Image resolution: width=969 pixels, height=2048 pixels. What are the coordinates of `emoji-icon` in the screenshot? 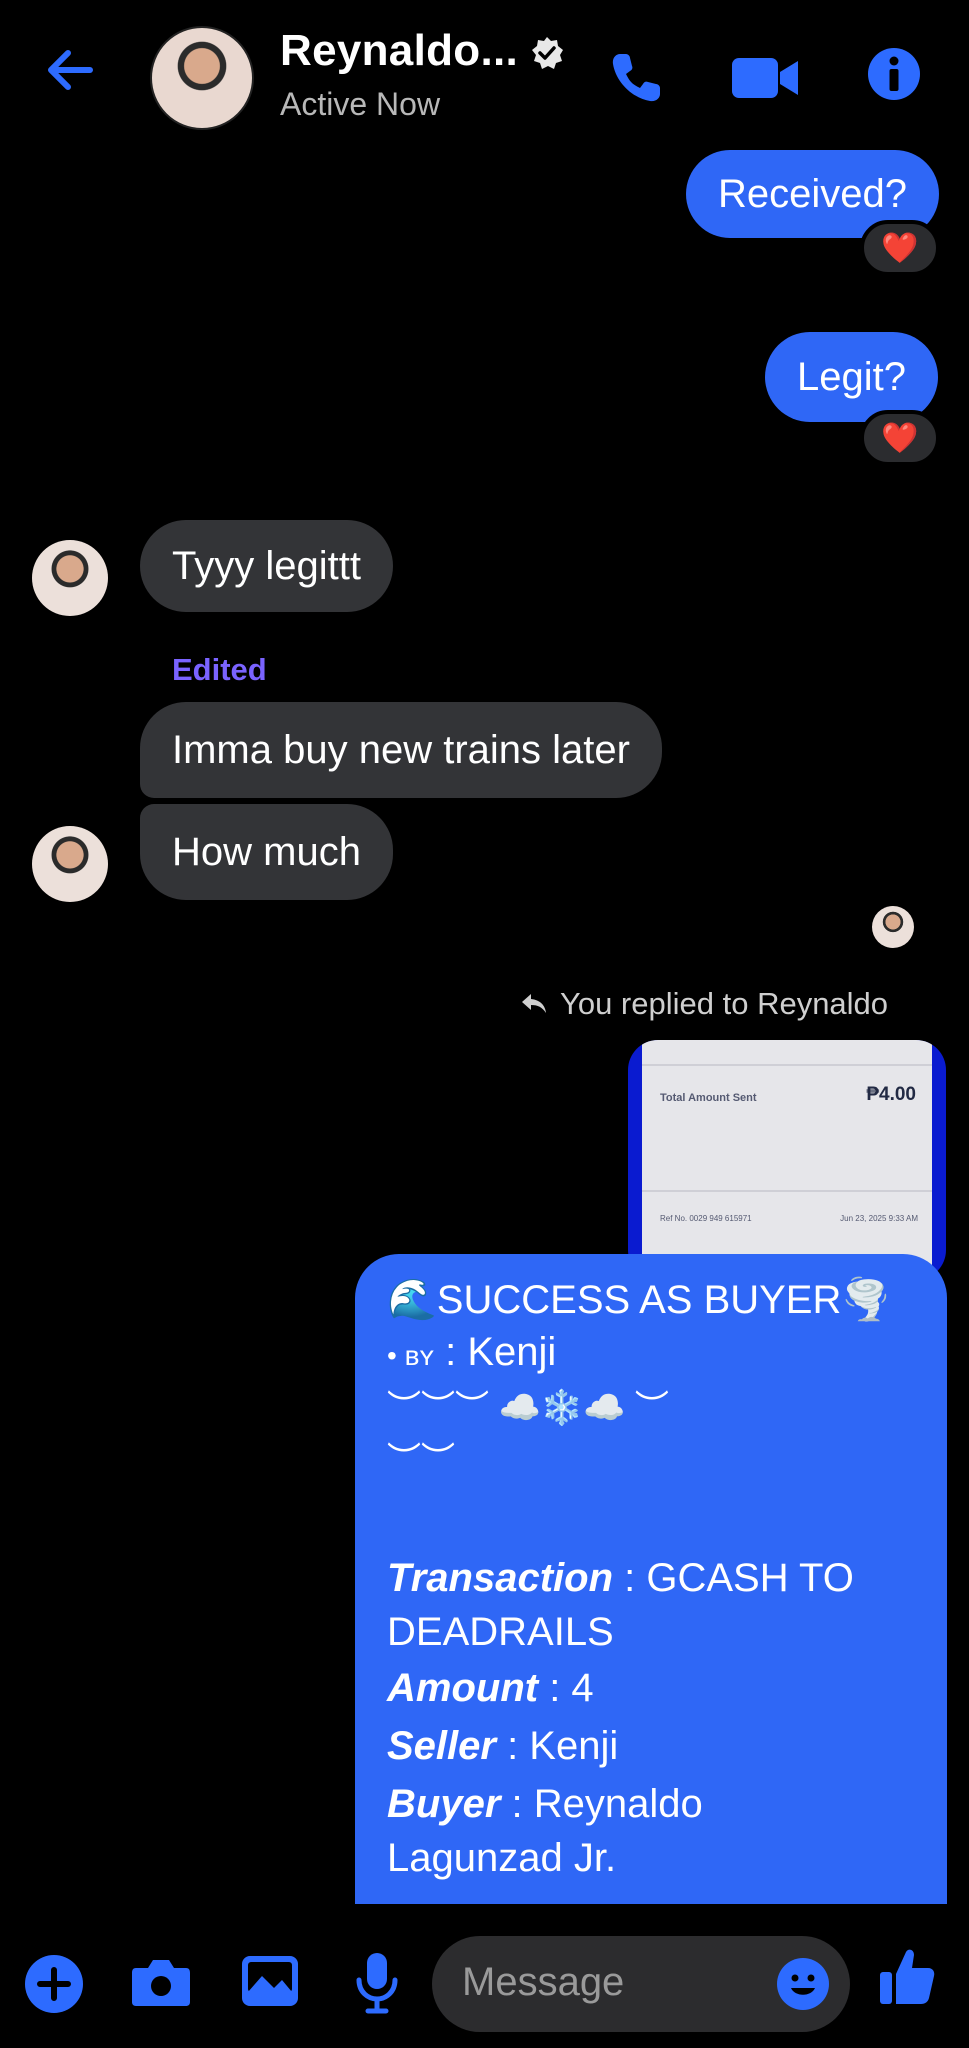 It's located at (803, 1984).